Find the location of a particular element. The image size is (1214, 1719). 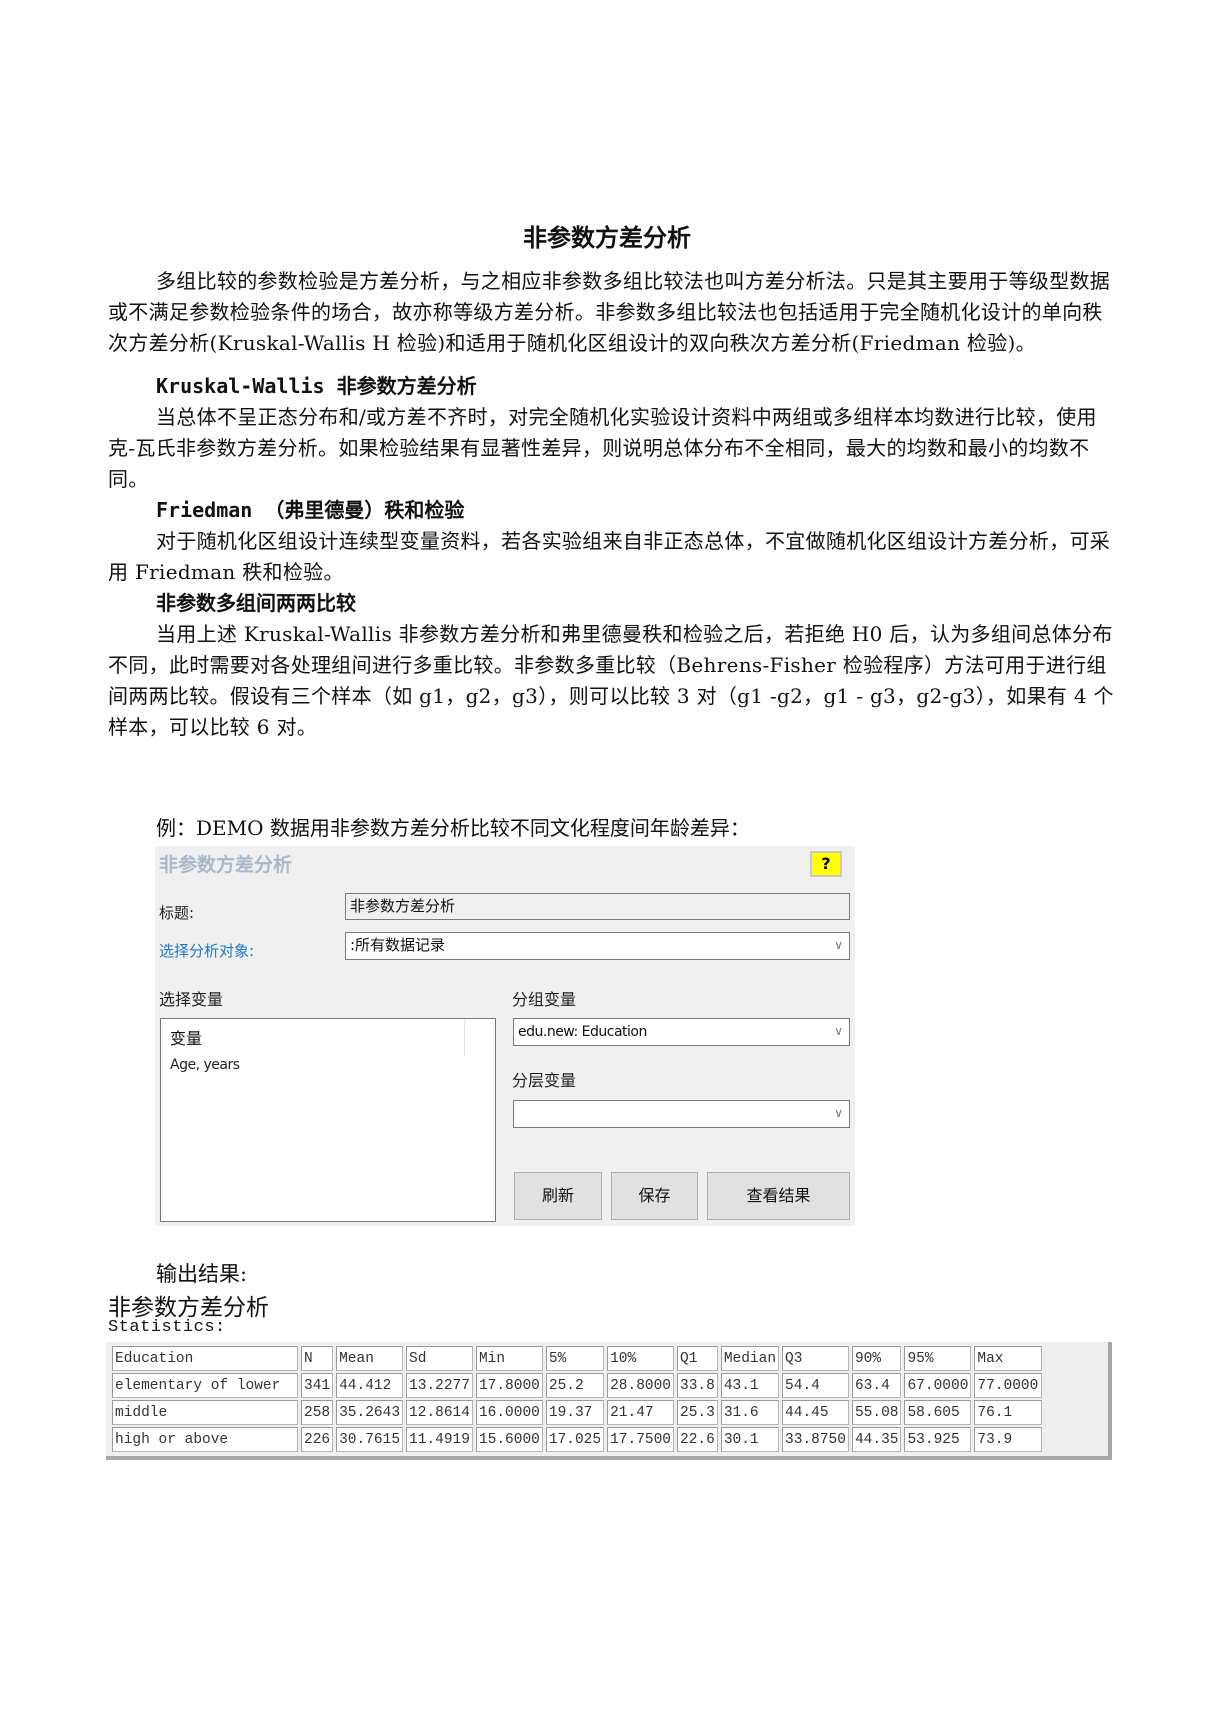

table-cell: 341 is located at coordinates (317, 1385).